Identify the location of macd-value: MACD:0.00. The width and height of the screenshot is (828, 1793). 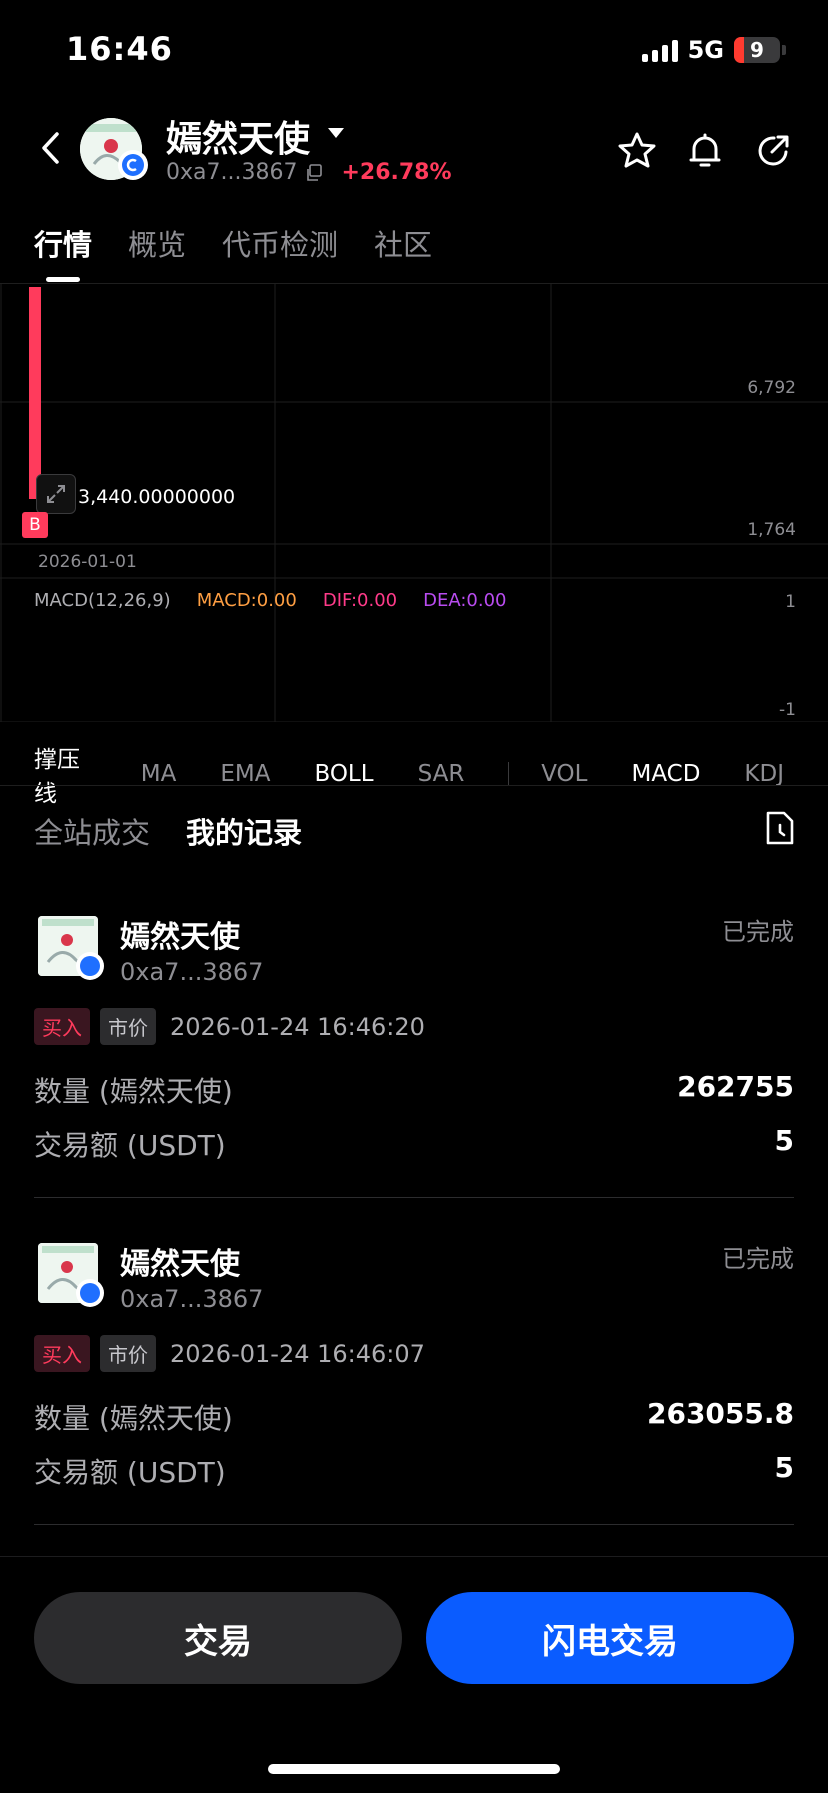
(246, 600).